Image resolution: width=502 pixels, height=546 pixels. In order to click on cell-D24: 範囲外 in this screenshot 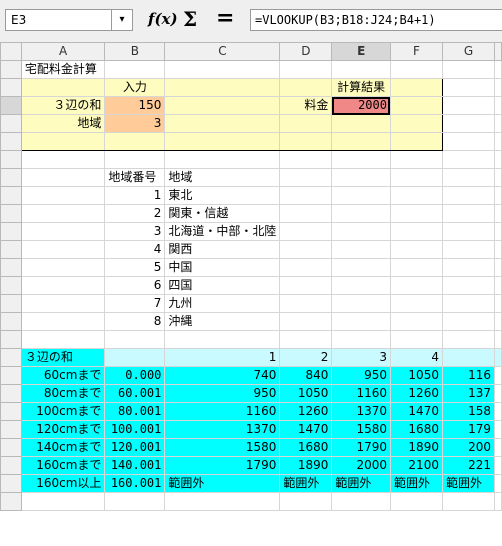, I will do `click(306, 483)`.